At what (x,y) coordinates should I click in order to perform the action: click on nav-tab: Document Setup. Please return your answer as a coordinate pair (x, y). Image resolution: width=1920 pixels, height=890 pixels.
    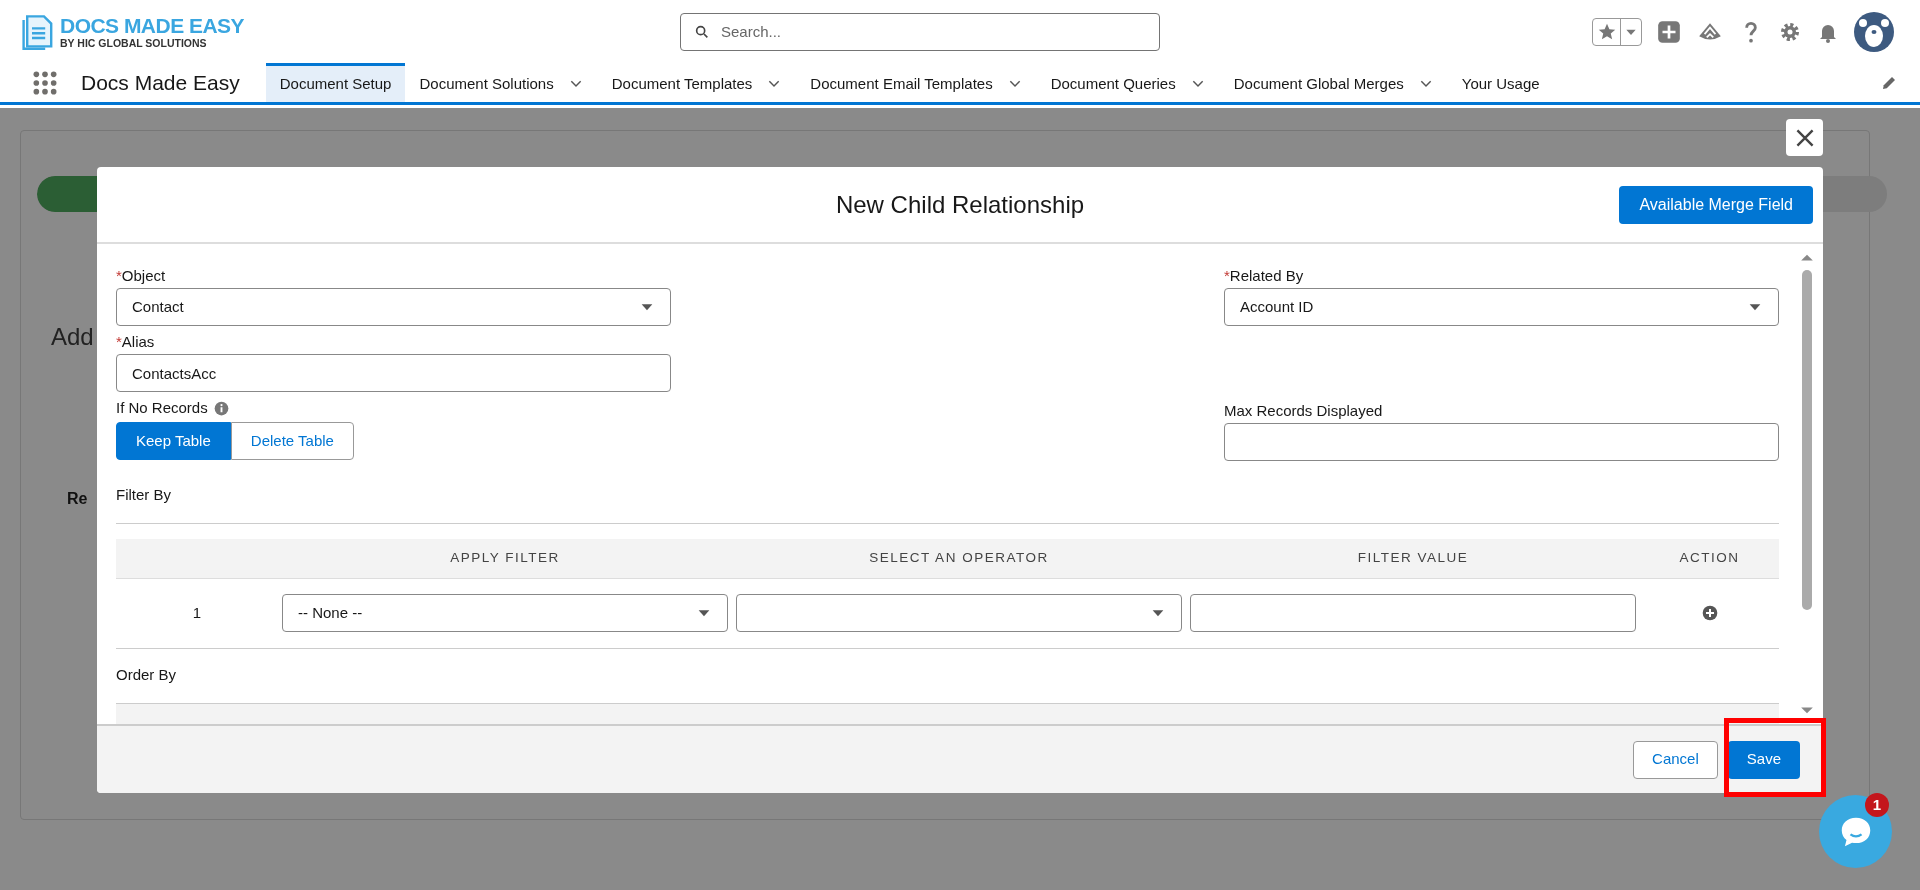
    Looking at the image, I should click on (335, 82).